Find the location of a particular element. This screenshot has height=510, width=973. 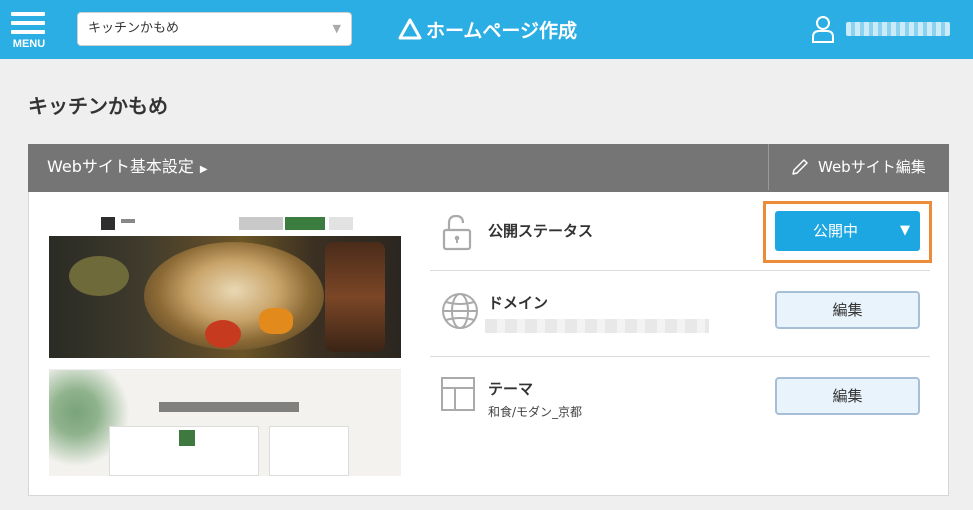

preview-heading is located at coordinates (229, 407).